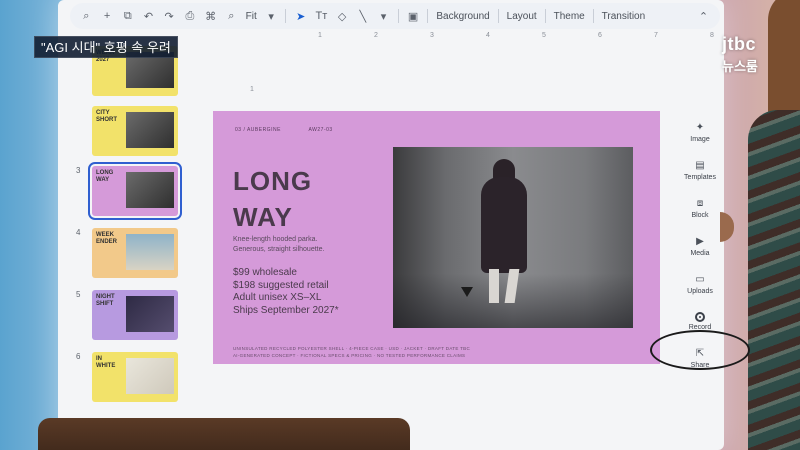  I want to click on slide-thumbnail: WEEK ENDER, so click(135, 253).